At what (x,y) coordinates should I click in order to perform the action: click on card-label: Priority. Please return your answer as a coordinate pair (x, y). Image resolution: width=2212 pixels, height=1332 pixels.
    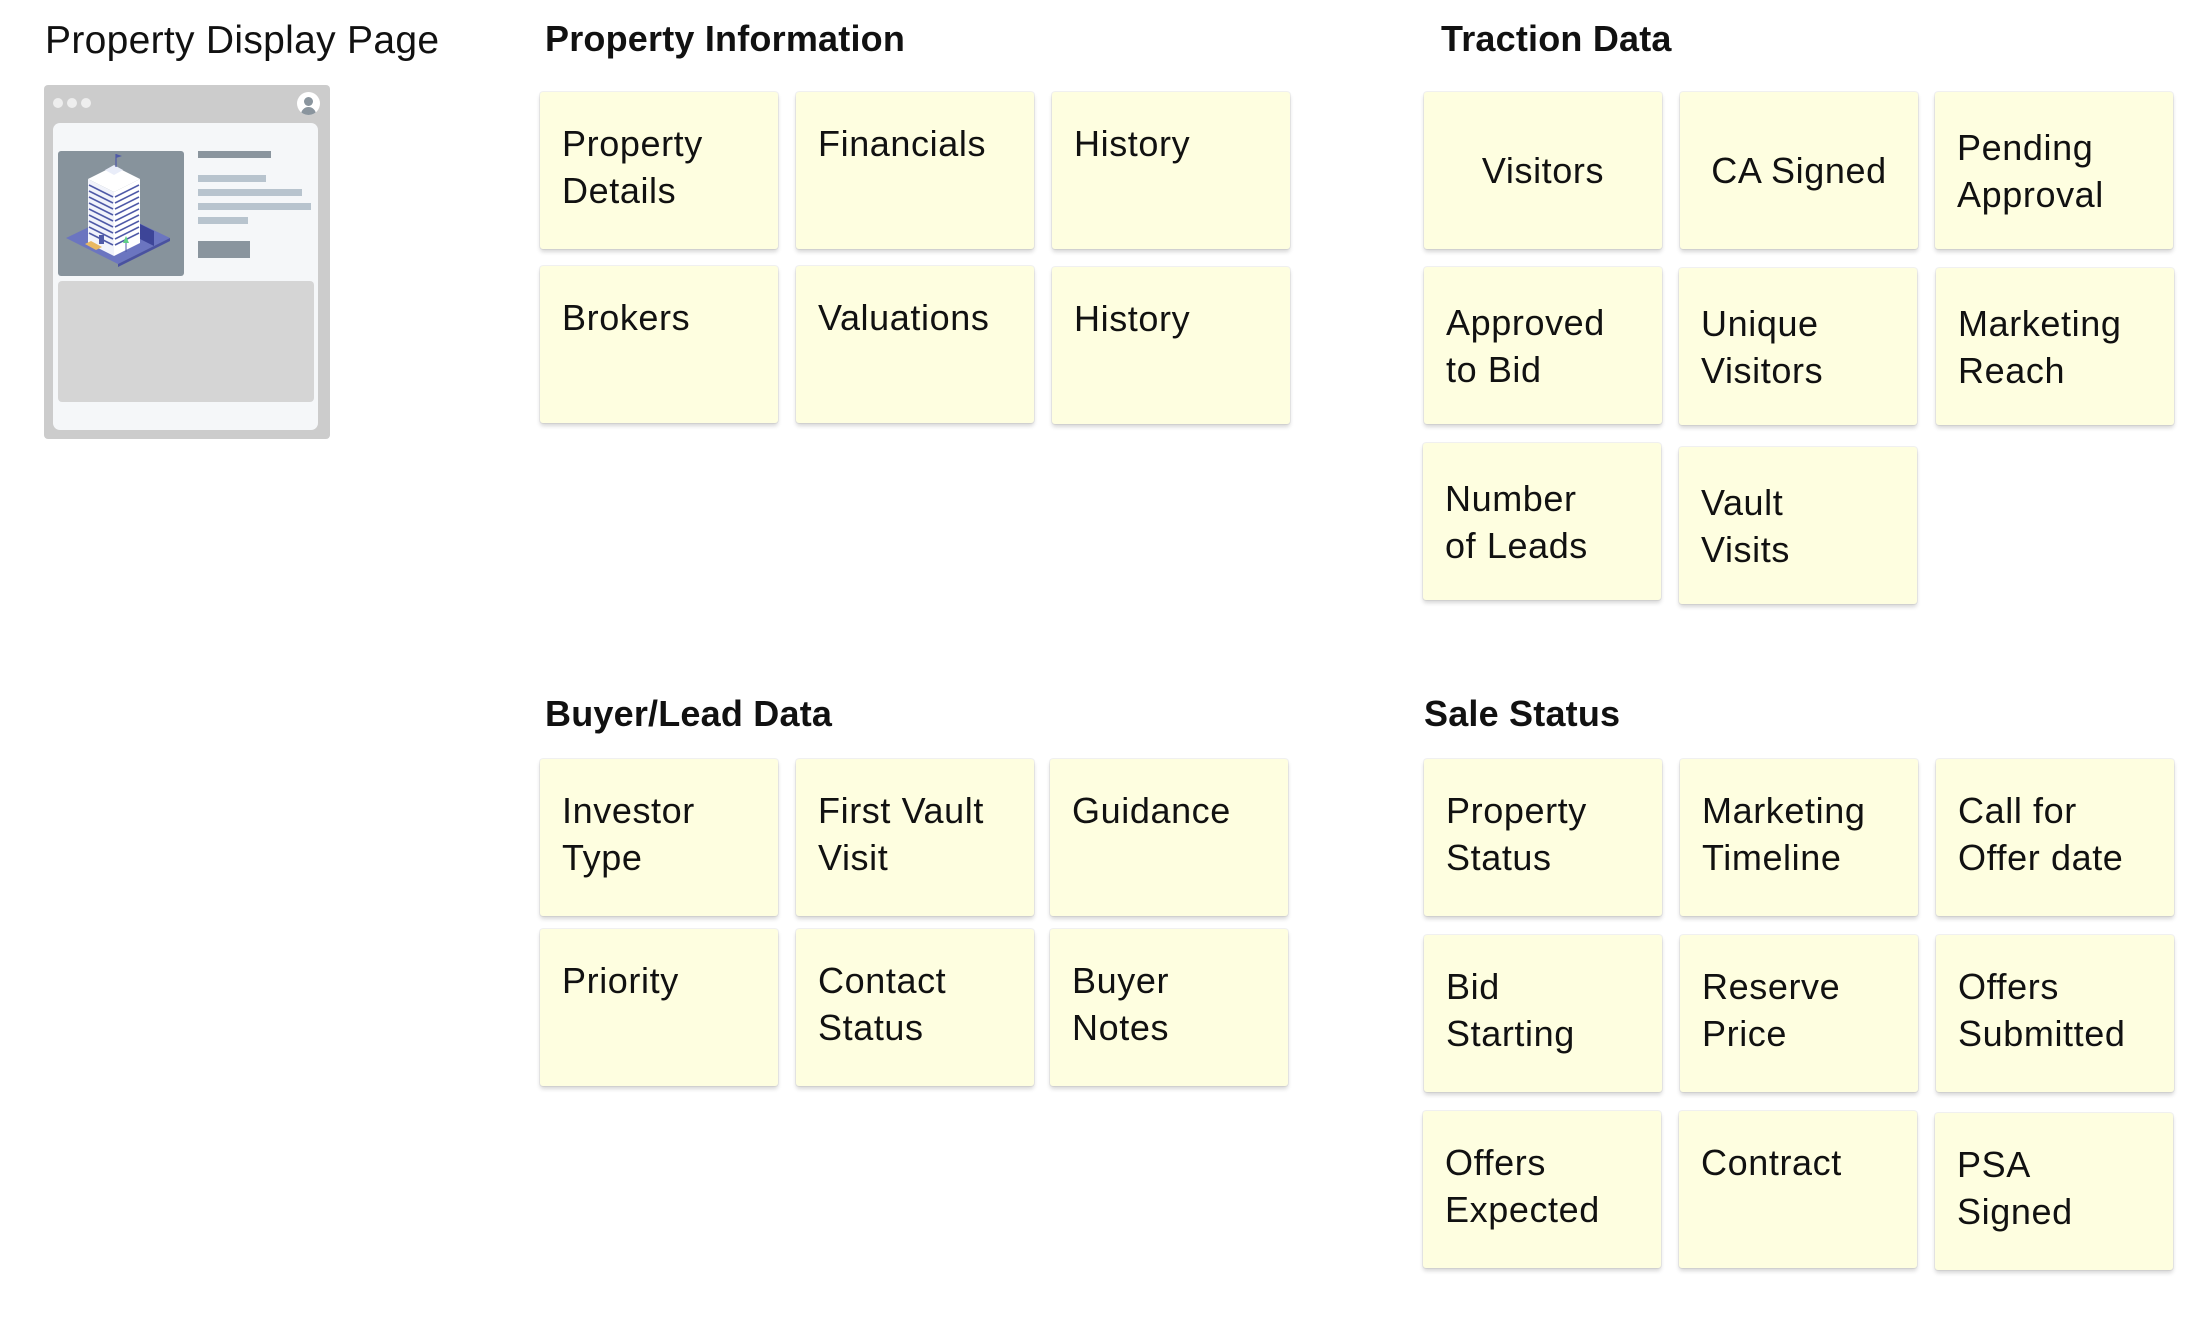
    Looking at the image, I should click on (620, 980).